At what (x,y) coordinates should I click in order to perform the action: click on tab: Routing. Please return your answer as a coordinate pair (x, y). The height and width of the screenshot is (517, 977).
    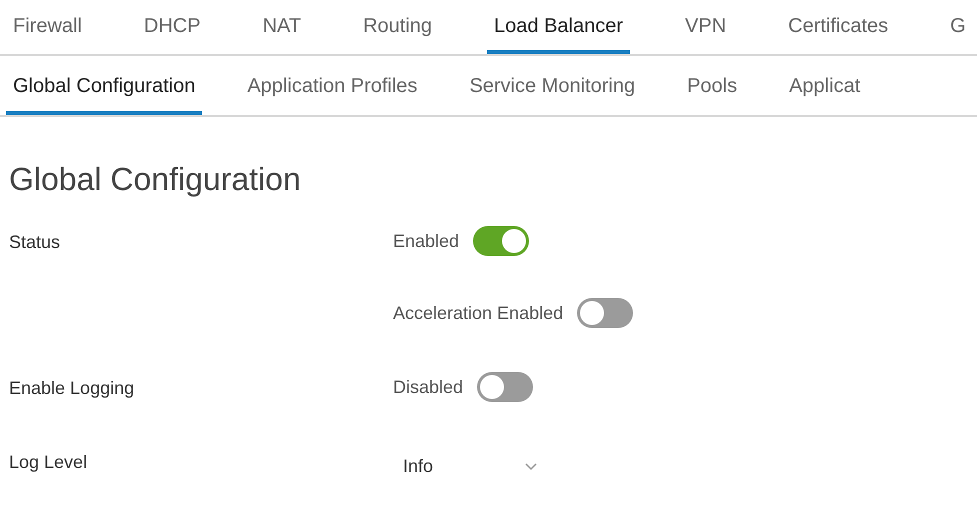
    Looking at the image, I should click on (398, 34).